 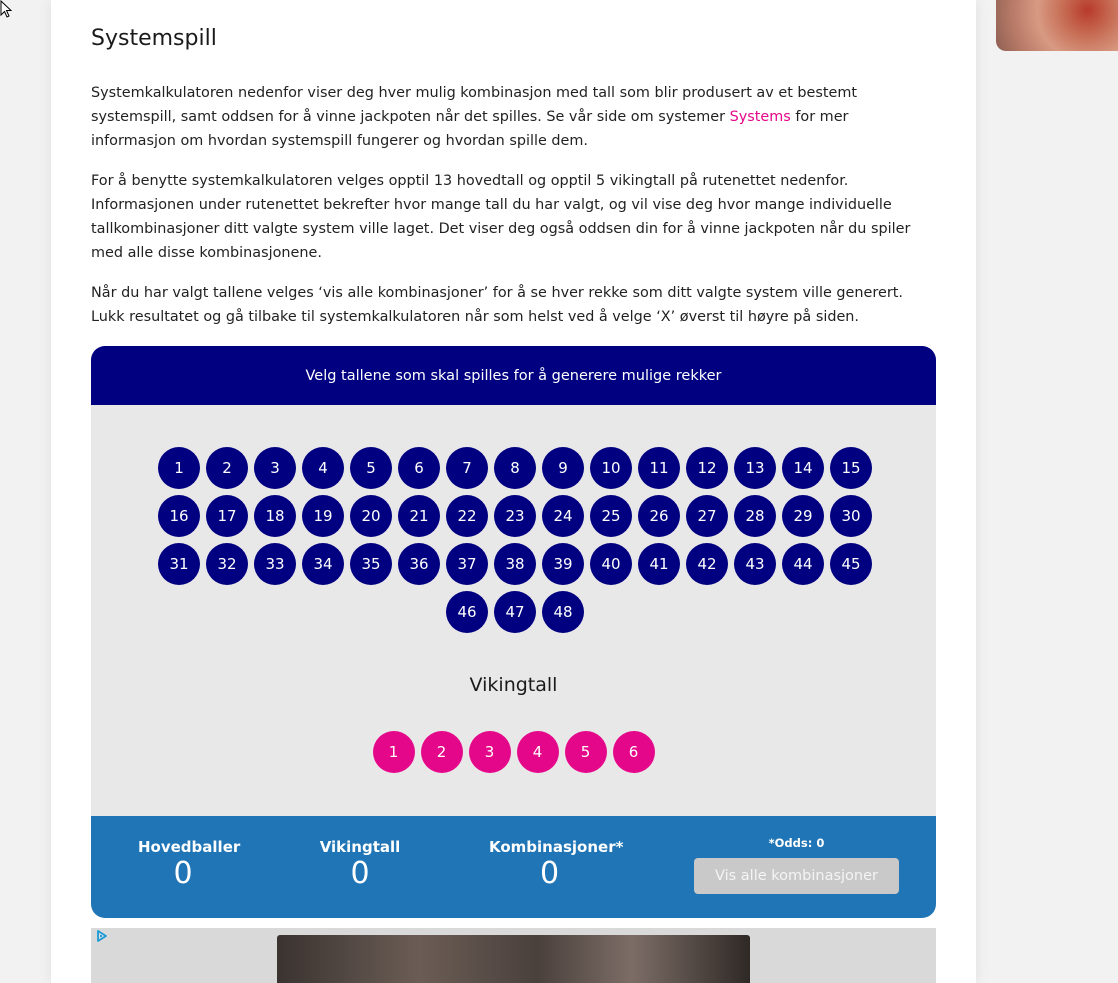 I want to click on main-number-ball-47: 47, so click(x=515, y=612).